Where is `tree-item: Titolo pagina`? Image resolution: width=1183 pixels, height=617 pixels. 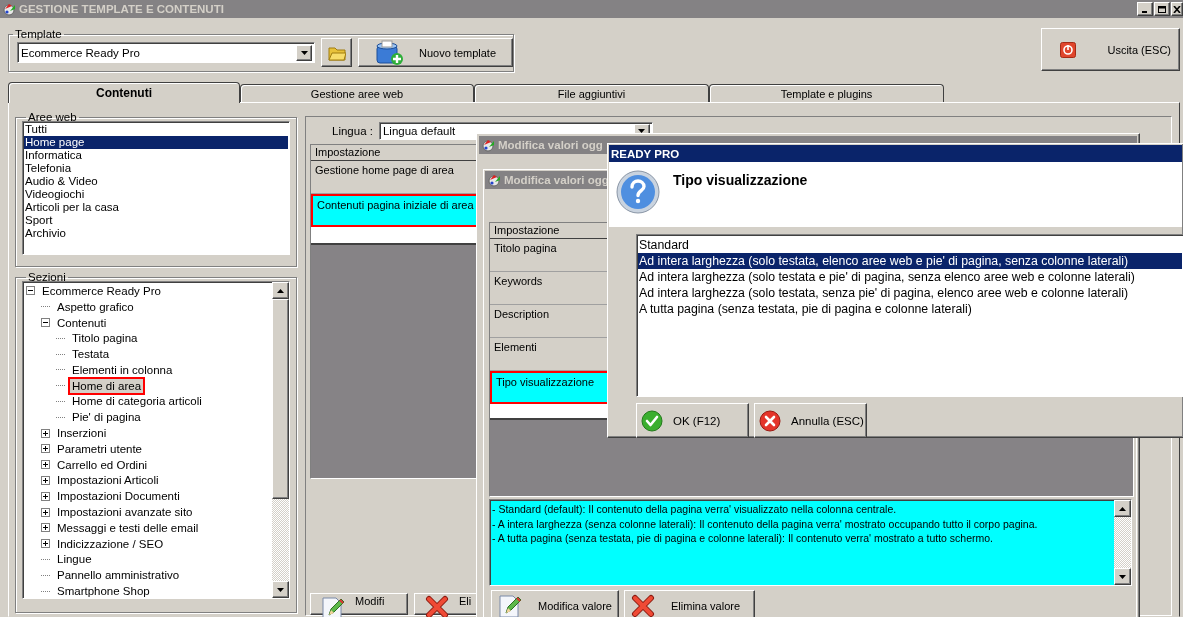
tree-item: Titolo pagina is located at coordinates (105, 338).